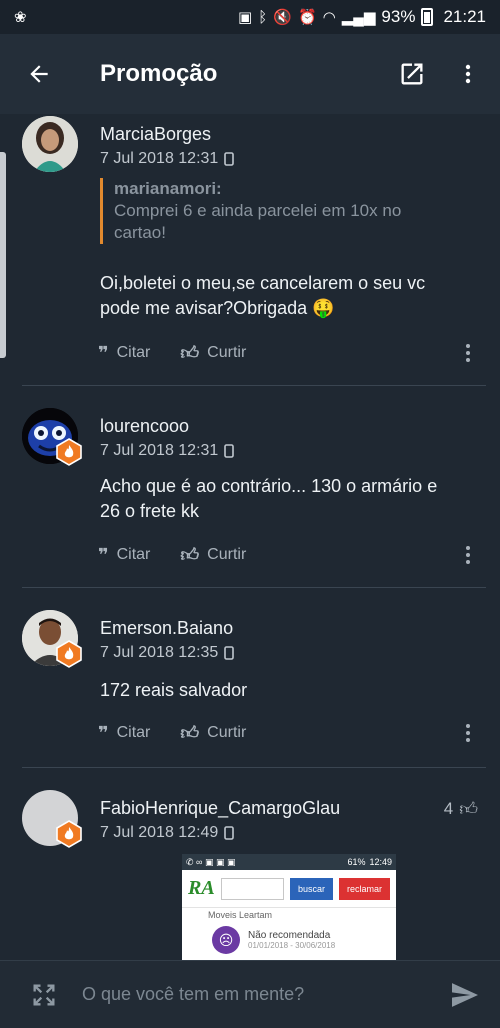  Describe the element at coordinates (201, 888) in the screenshot. I see `attachment-logo: RA` at that location.